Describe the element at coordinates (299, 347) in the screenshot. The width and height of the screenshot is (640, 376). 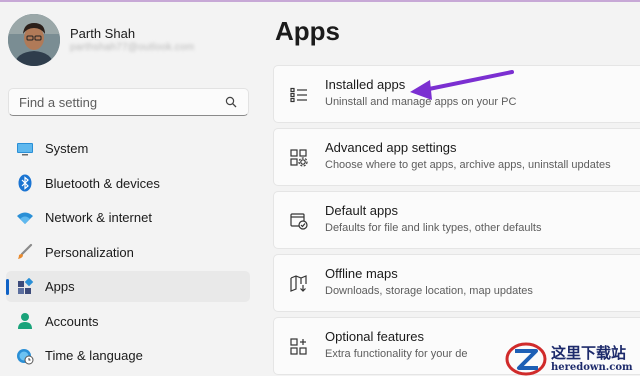
I see `add-feature-icon` at that location.